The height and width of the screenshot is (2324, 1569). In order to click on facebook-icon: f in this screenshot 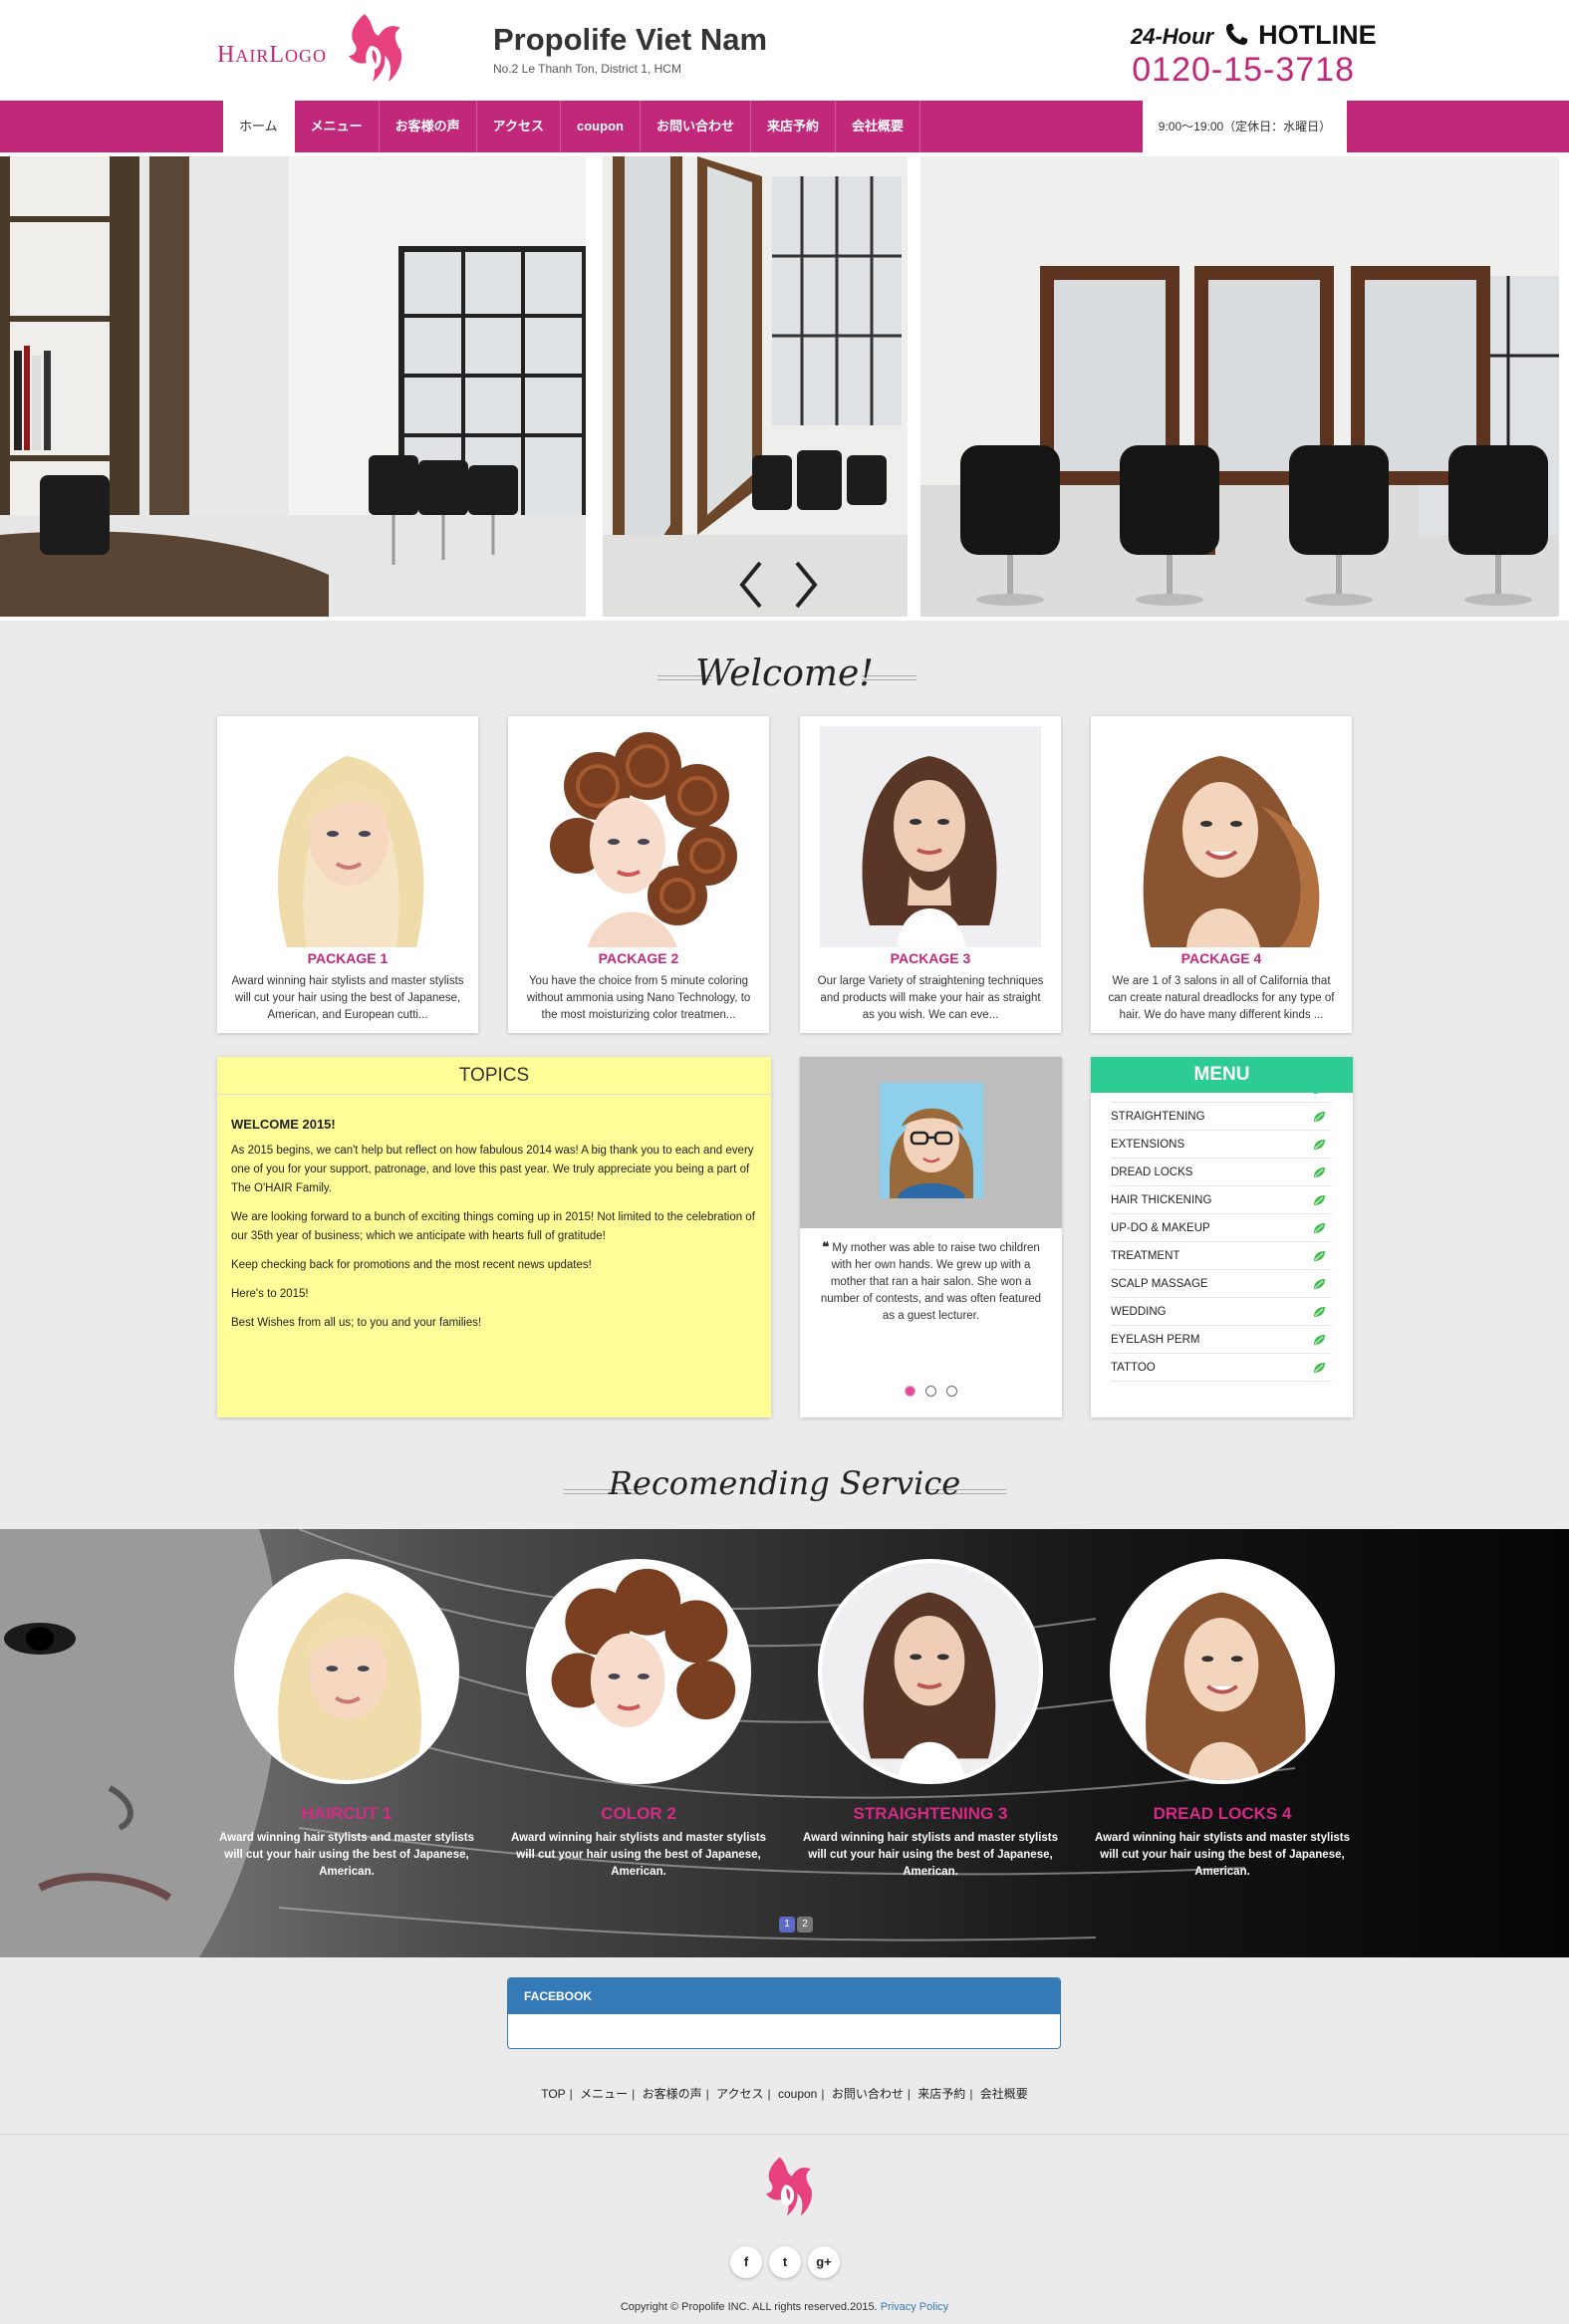, I will do `click(746, 2262)`.